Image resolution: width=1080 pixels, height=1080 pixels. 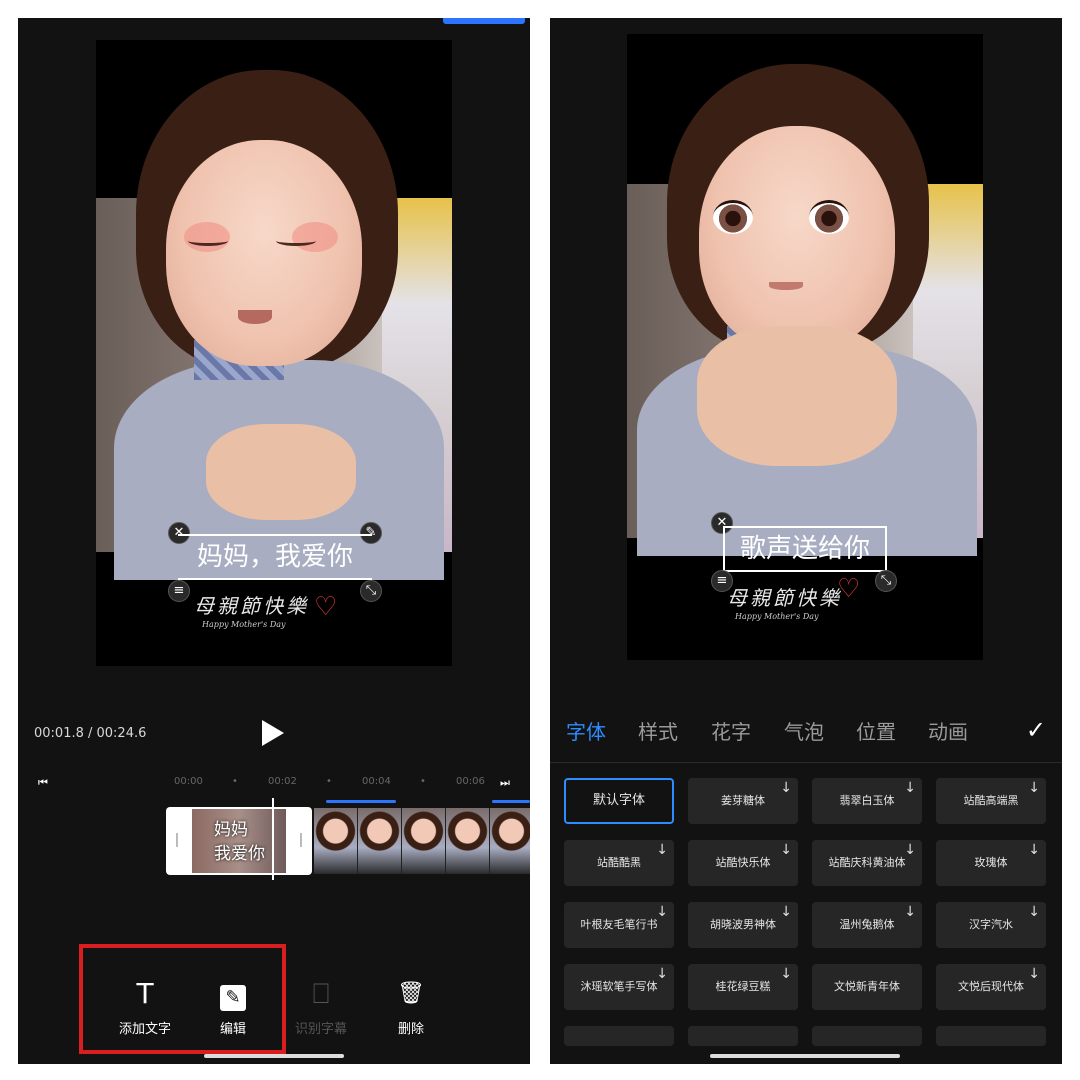 What do you see at coordinates (239, 841) in the screenshot?
I see `selected-text-clip: 妈妈 我爱你` at bounding box center [239, 841].